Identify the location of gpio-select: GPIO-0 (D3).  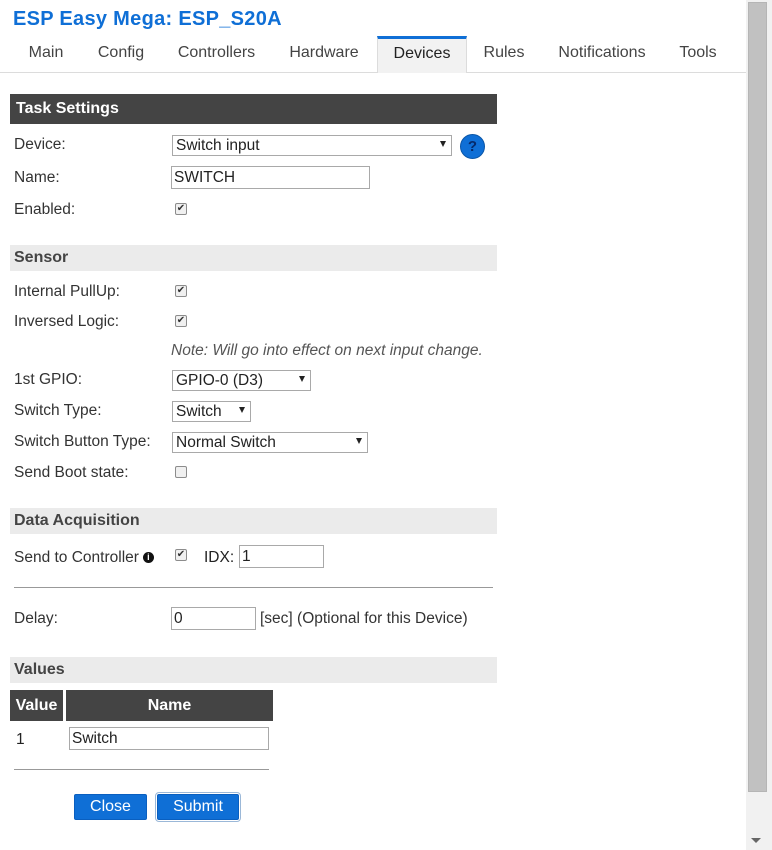
(241, 380).